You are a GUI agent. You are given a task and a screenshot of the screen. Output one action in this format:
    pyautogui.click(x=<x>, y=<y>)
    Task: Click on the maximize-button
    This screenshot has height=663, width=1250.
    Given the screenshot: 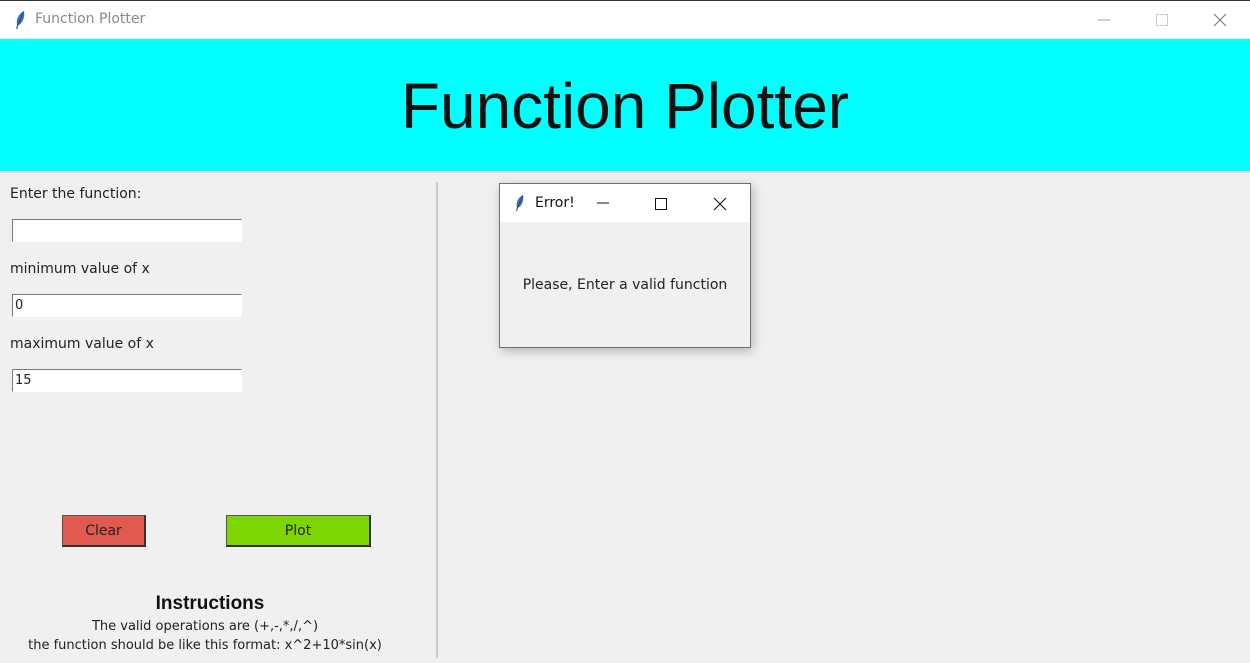 What is the action you would take?
    pyautogui.click(x=1162, y=20)
    